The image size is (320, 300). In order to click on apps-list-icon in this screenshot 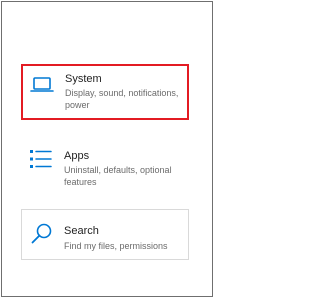, I will do `click(41, 159)`.